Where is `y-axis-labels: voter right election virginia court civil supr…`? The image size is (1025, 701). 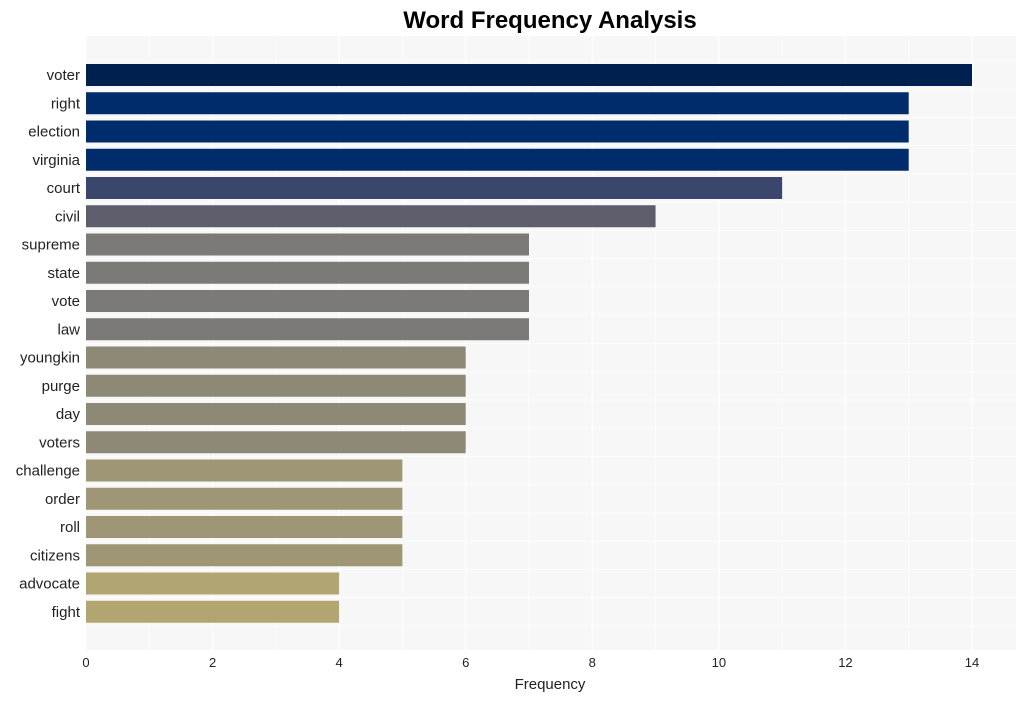
y-axis-labels: voter right election virginia court civil supr… is located at coordinates (48, 344).